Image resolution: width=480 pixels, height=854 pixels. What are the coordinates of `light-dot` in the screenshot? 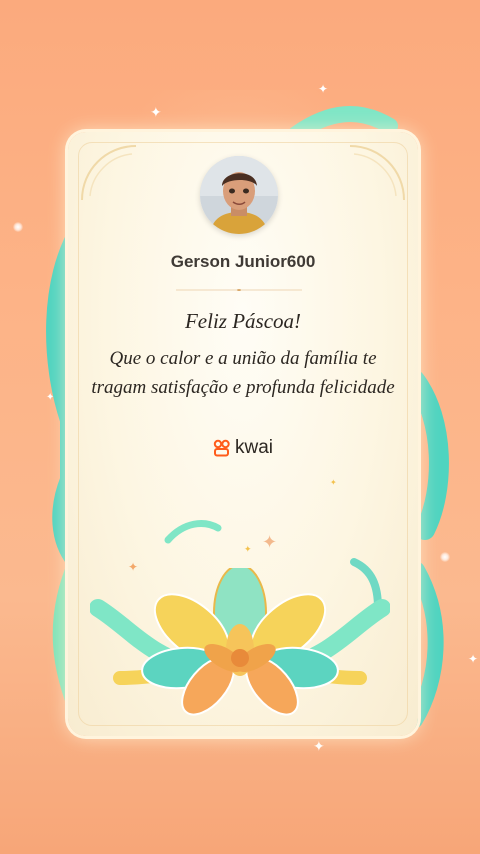 It's located at (18, 227).